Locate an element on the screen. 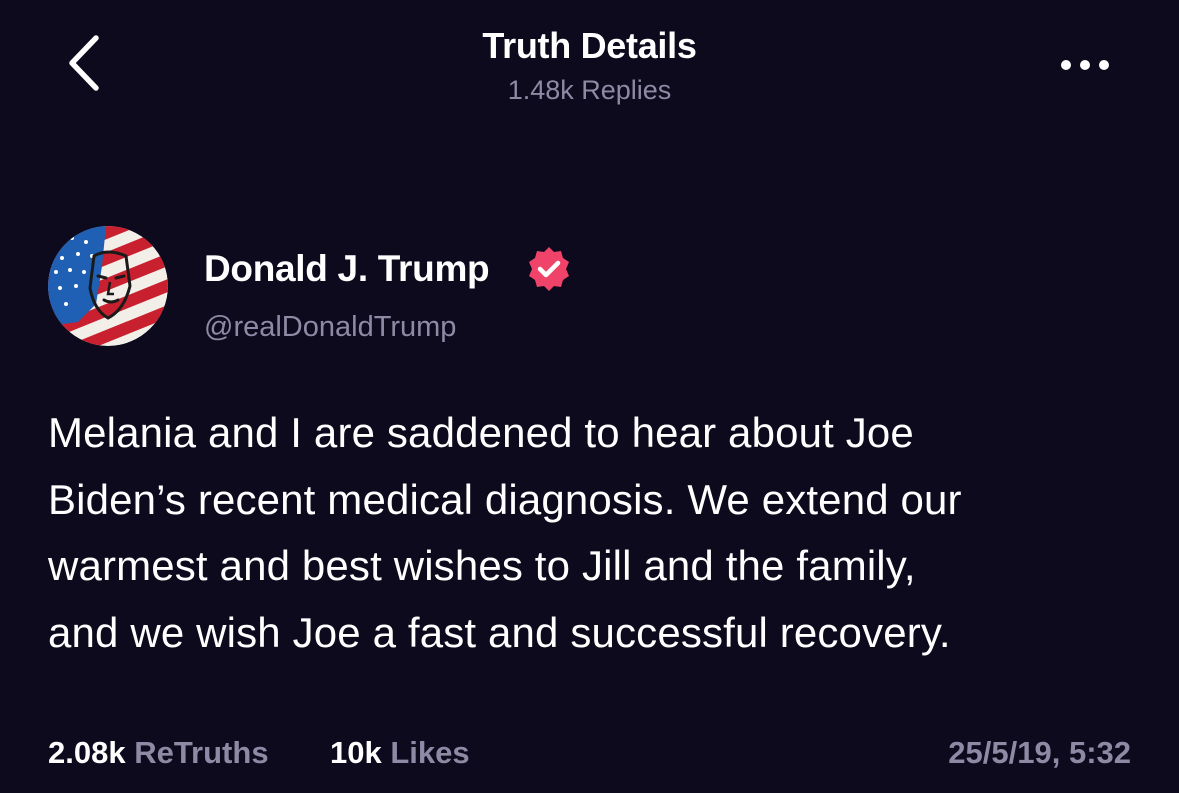 The image size is (1179, 793). likes-label: Likes is located at coordinates (430, 752).